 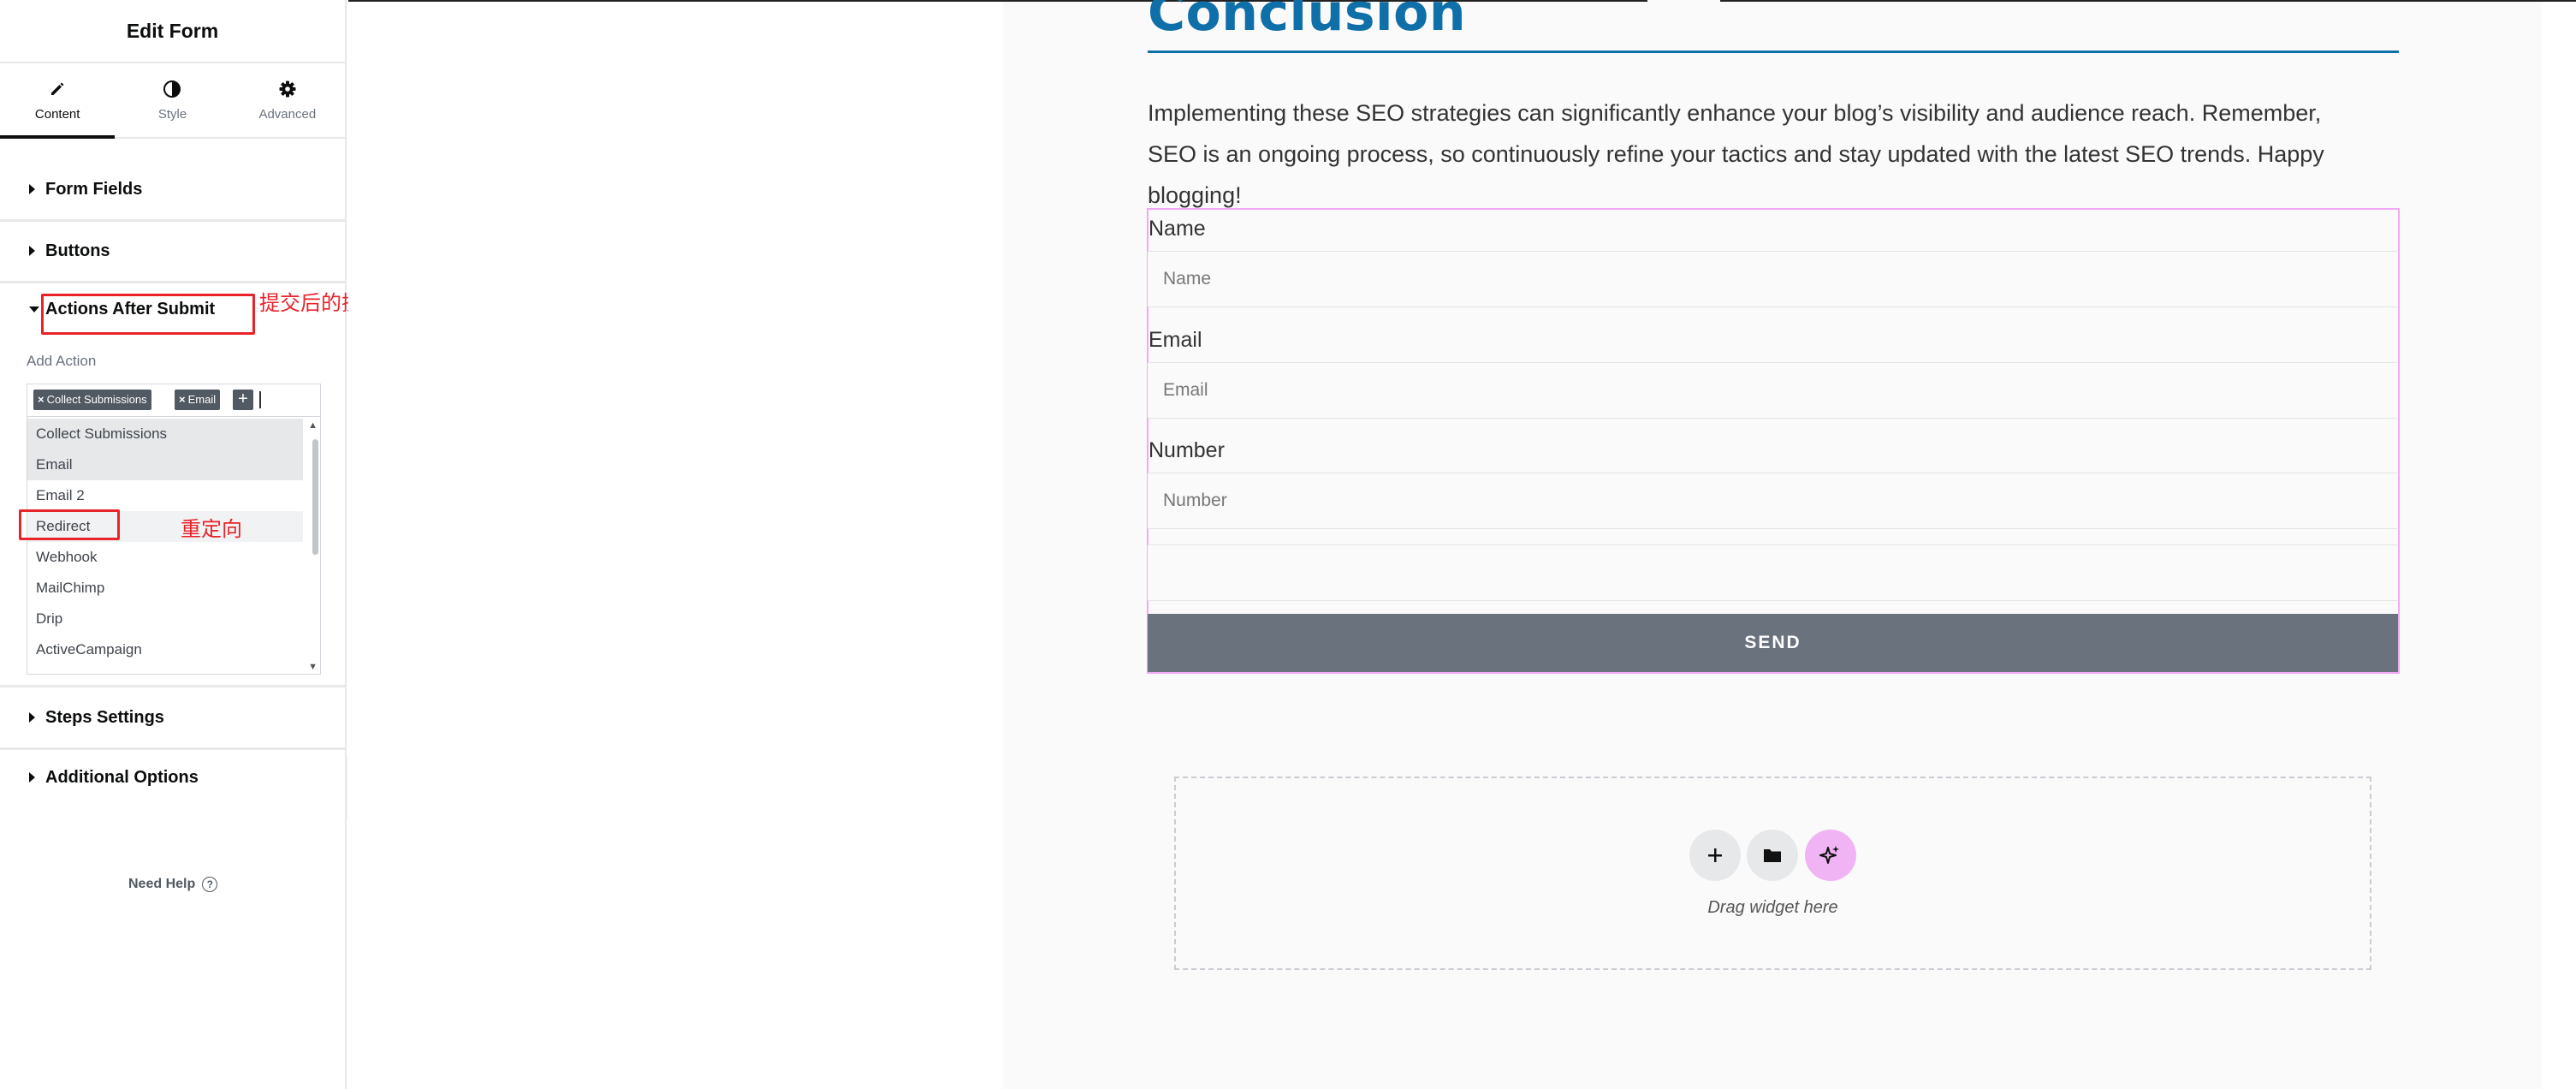 What do you see at coordinates (172, 32) in the screenshot?
I see `panel-title: Edit Form` at bounding box center [172, 32].